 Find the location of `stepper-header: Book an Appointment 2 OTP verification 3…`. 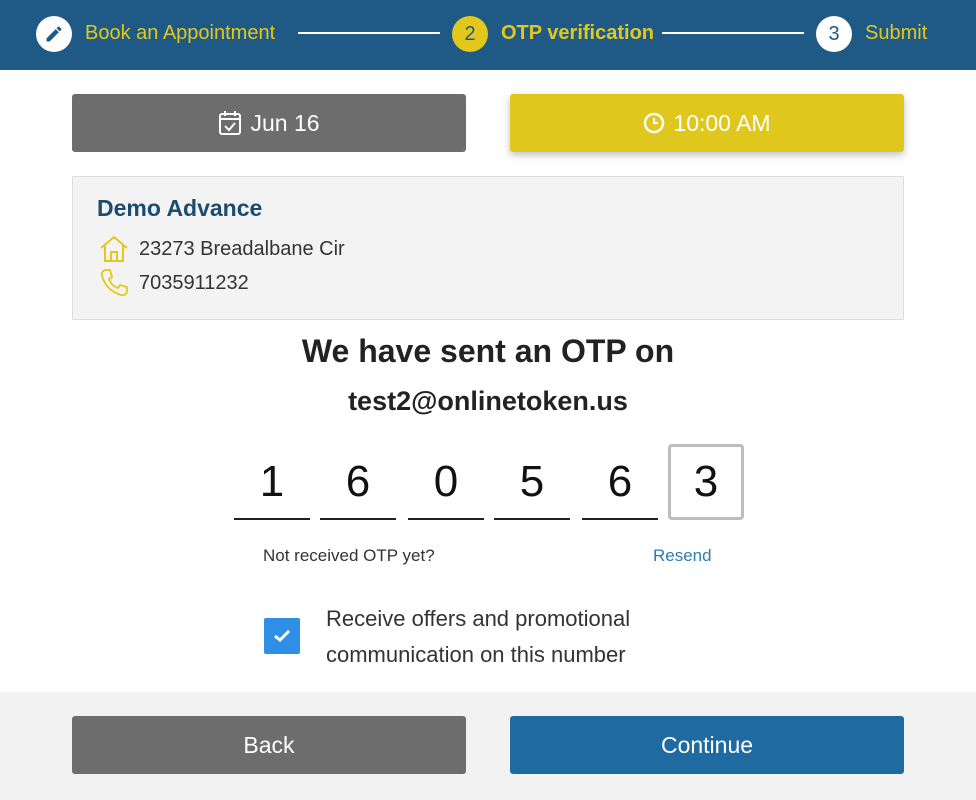

stepper-header: Book an Appointment 2 OTP verification 3… is located at coordinates (488, 35).